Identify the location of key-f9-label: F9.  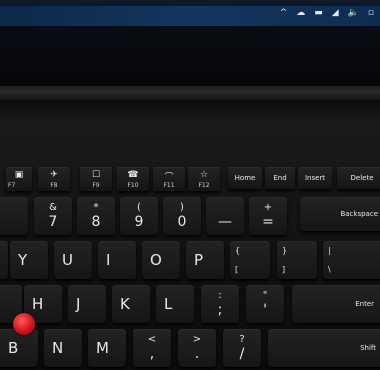
(96, 185).